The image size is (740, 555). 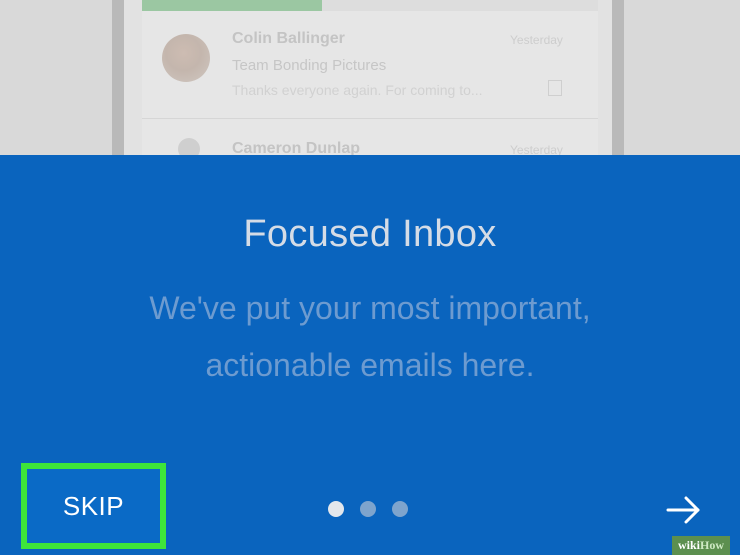 I want to click on watermark-prefix: wiki, so click(x=689, y=545).